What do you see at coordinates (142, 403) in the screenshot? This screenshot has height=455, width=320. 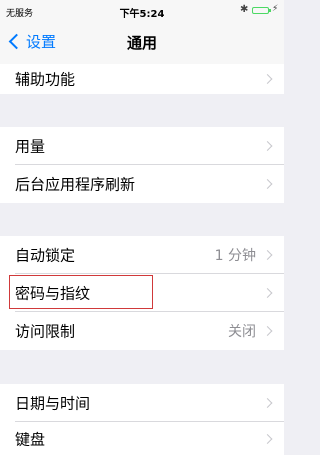 I see `list-item-date-time: 日期与时间` at bounding box center [142, 403].